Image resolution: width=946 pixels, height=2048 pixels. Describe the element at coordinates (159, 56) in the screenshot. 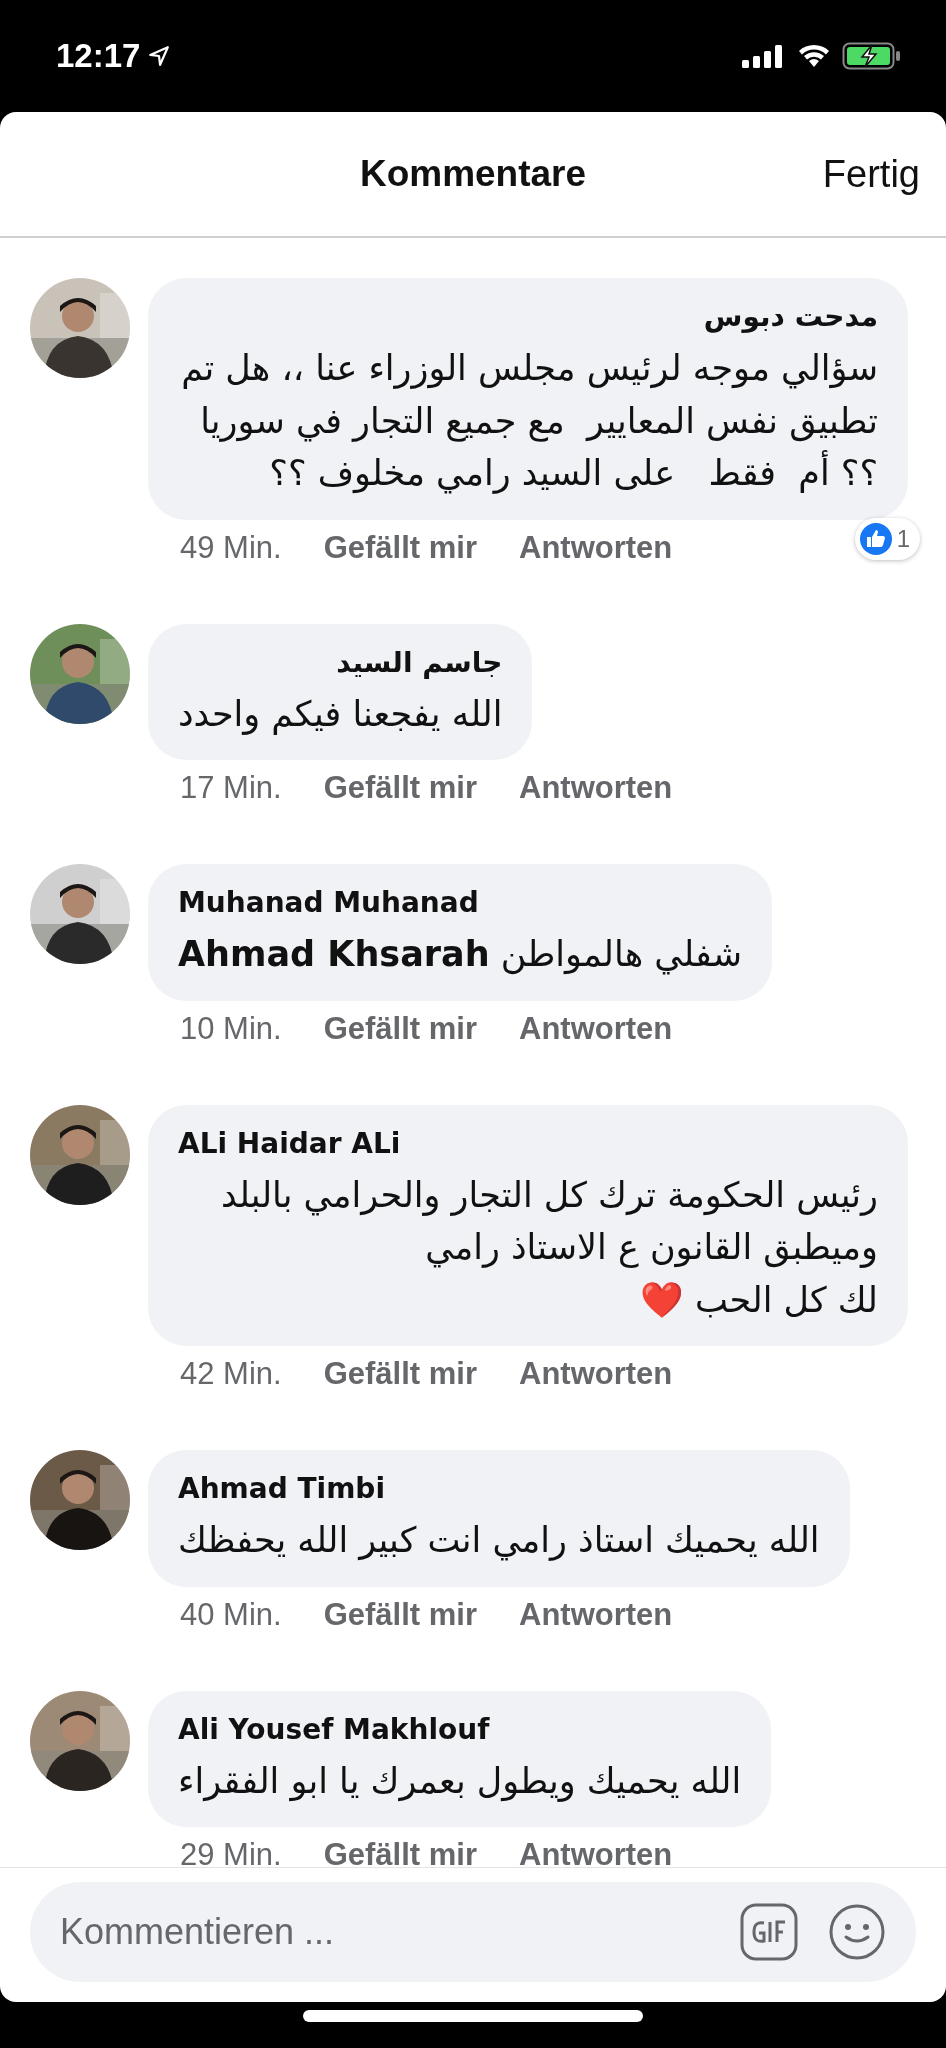

I see `location-arrow-icon` at that location.